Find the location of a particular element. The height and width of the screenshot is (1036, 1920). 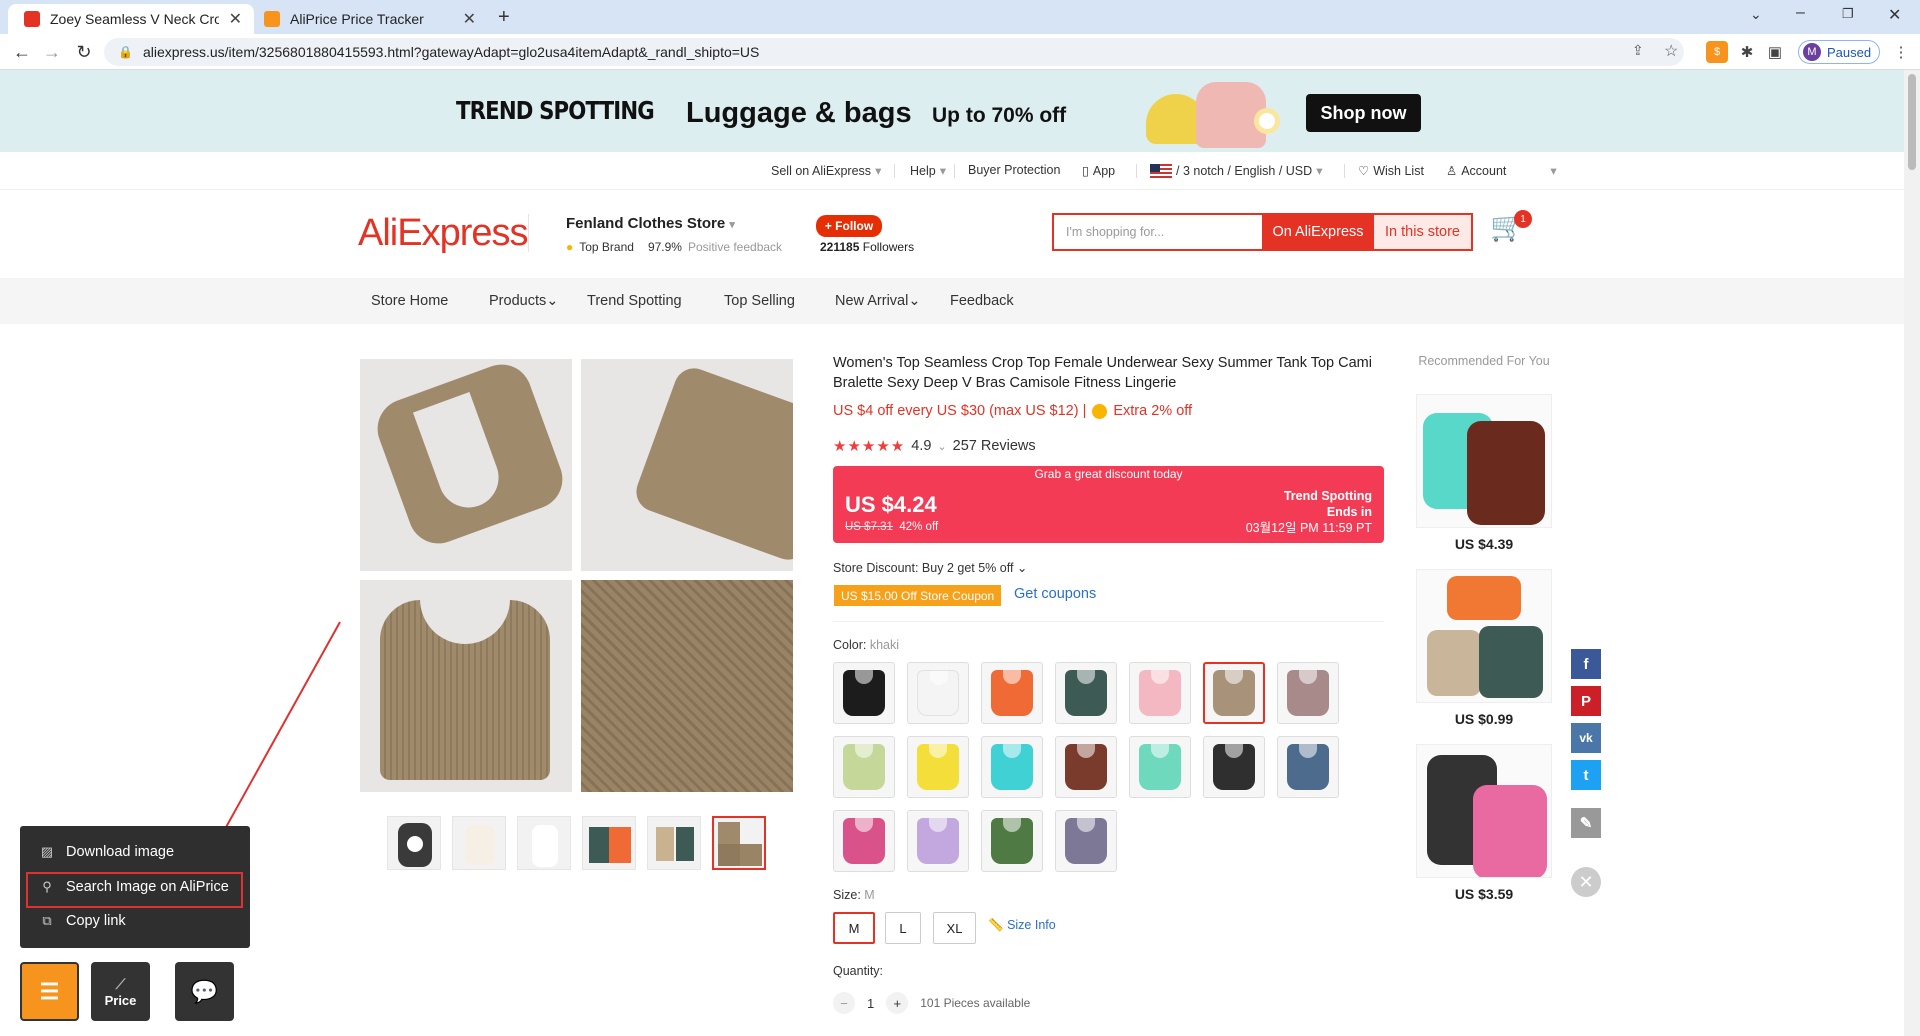

get-coupons-link: Get coupons is located at coordinates (1055, 594).